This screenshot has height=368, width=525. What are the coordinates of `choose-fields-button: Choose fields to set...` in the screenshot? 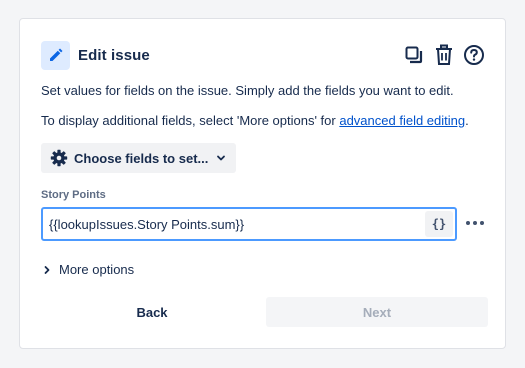 It's located at (138, 158).